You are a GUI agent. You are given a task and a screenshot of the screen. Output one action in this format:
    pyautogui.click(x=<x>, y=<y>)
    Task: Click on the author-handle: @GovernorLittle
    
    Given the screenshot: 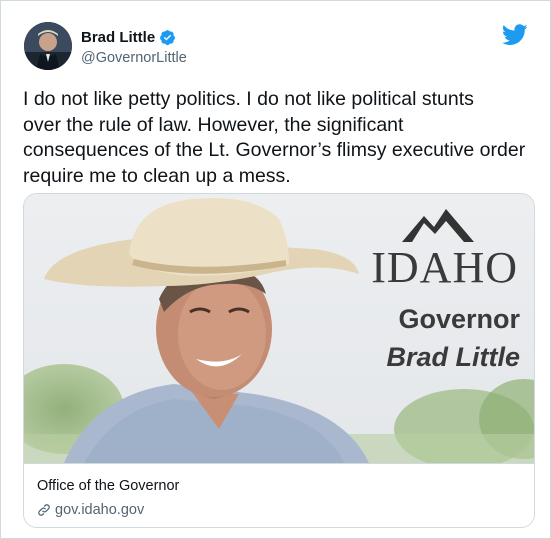 What is the action you would take?
    pyautogui.click(x=134, y=58)
    